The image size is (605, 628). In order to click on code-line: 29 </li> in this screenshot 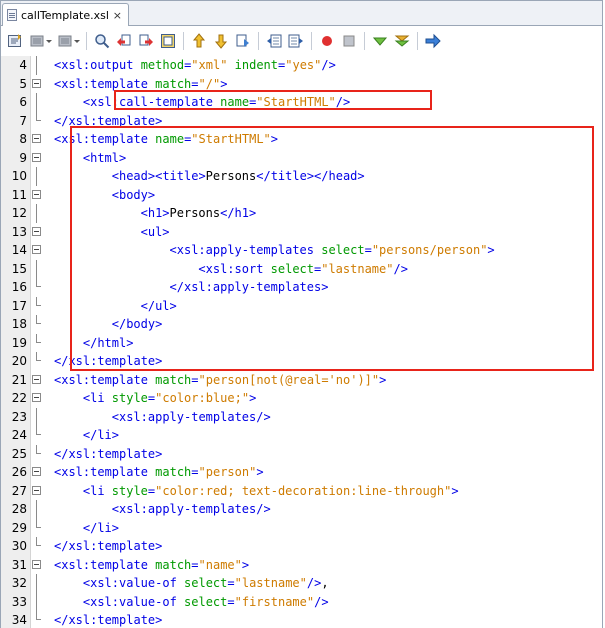, I will do `click(301, 528)`.